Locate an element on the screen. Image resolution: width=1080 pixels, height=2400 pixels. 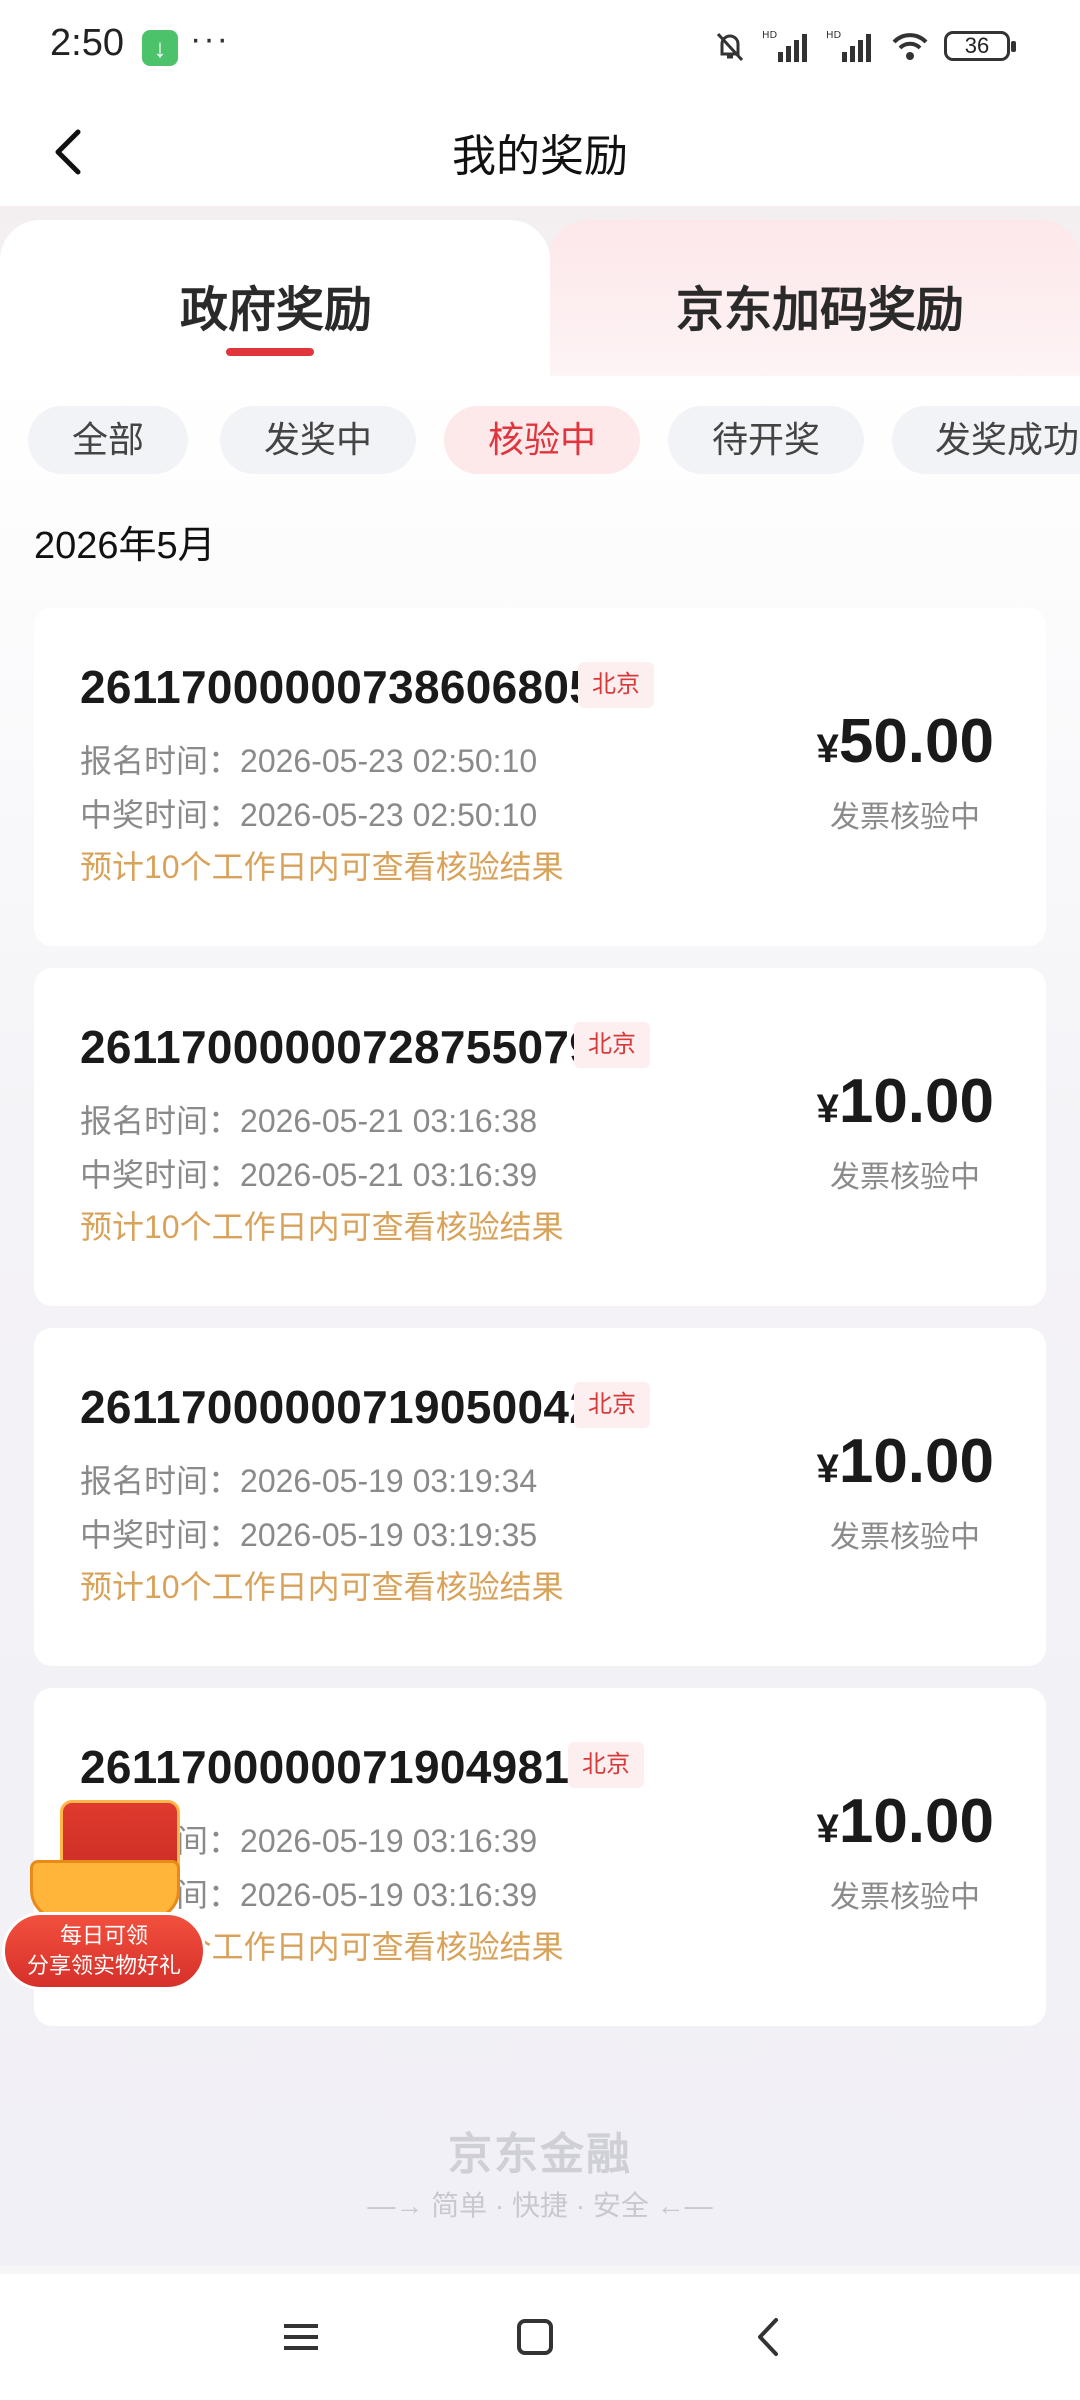
signup-time-row: 报名时间：2026-05-21 03:16:38 is located at coordinates (308, 1119).